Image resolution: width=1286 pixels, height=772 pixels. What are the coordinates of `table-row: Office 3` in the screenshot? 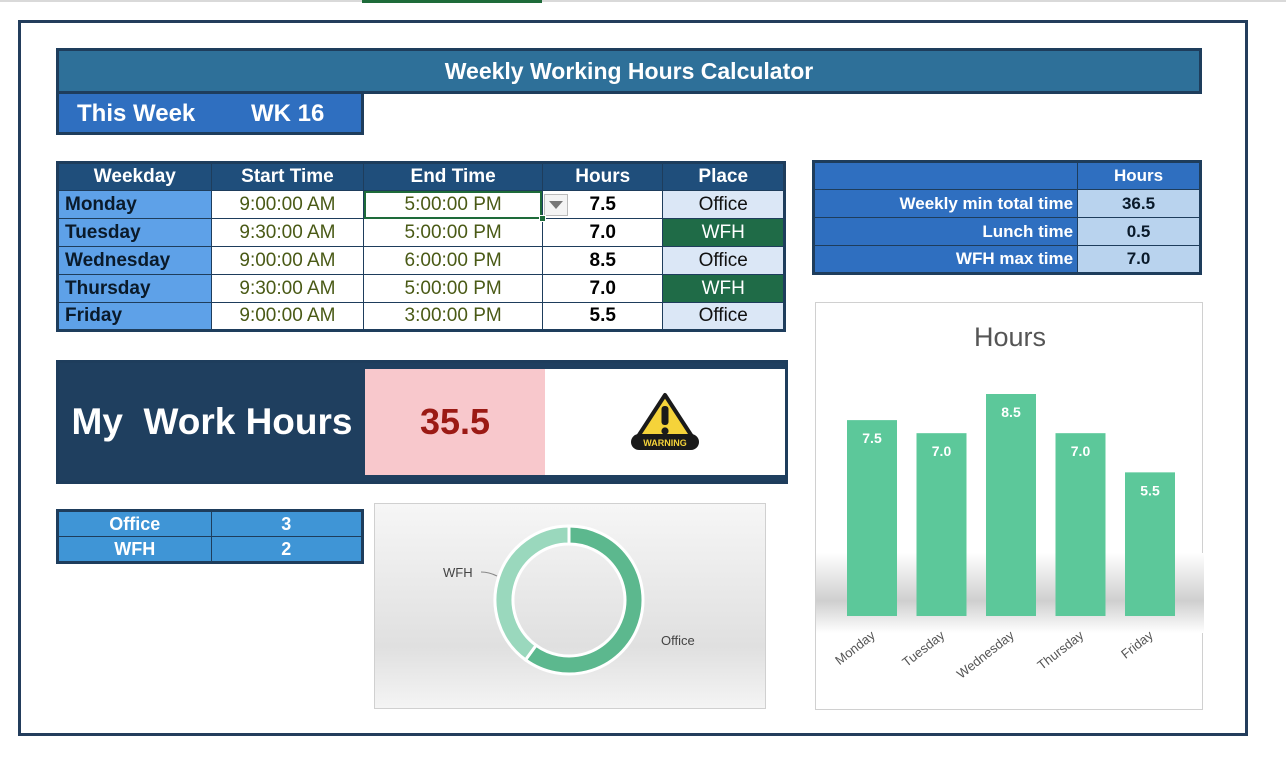 It's located at (210, 523).